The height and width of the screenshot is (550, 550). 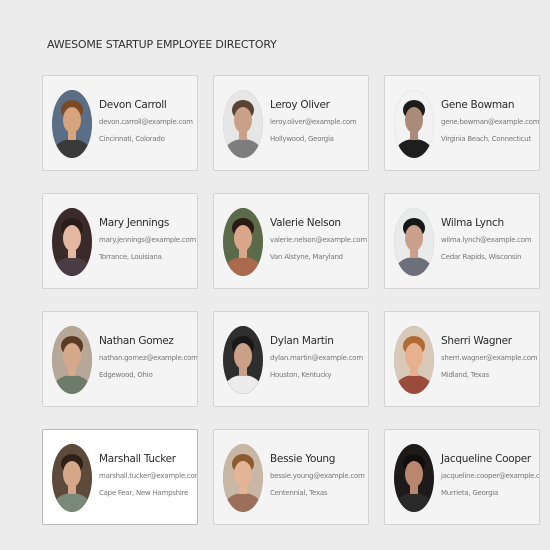 What do you see at coordinates (486, 459) in the screenshot?
I see `employee-name: Jacqueline Cooper` at bounding box center [486, 459].